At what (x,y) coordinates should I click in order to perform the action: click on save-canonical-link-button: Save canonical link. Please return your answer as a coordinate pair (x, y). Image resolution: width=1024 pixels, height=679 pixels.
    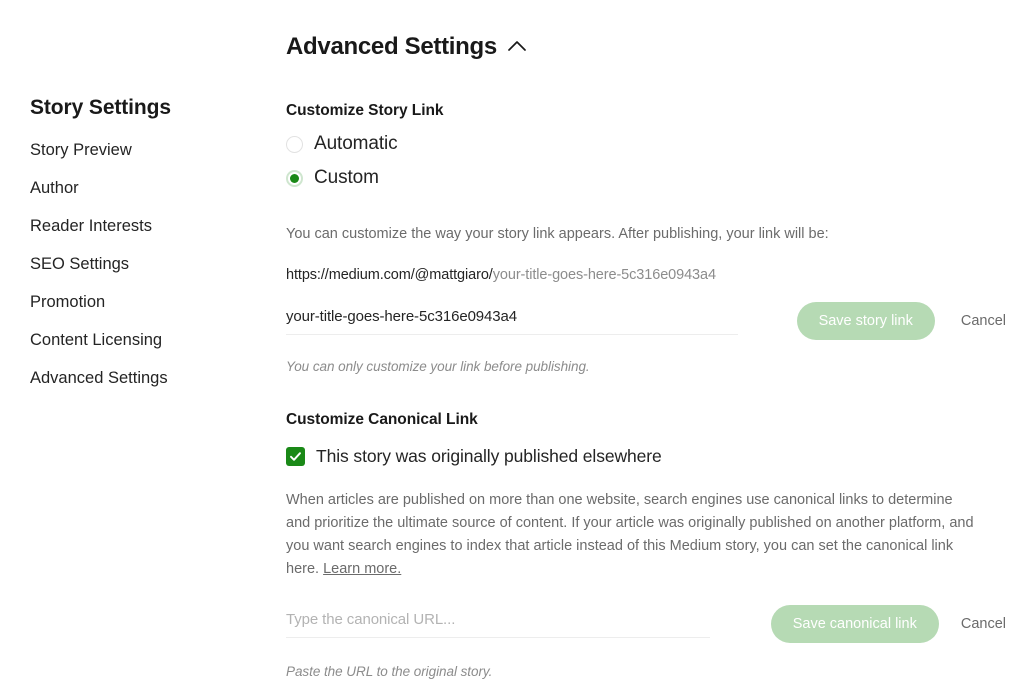
    Looking at the image, I should click on (854, 624).